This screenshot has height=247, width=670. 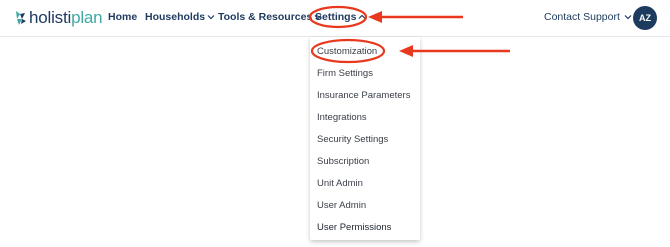 What do you see at coordinates (347, 52) in the screenshot?
I see `menu-item-customization: Customization` at bounding box center [347, 52].